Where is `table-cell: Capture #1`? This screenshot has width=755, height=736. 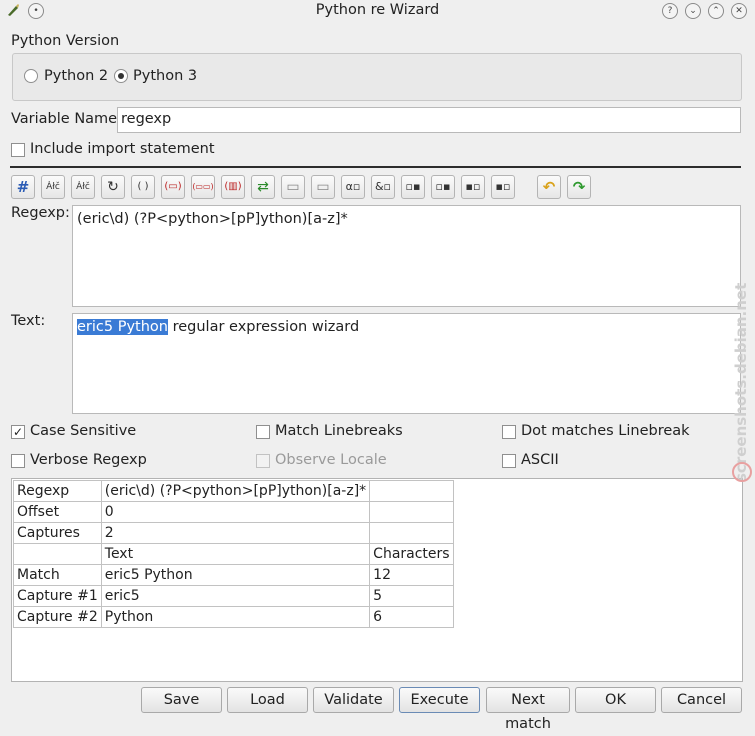
table-cell: Capture #1 is located at coordinates (57, 596).